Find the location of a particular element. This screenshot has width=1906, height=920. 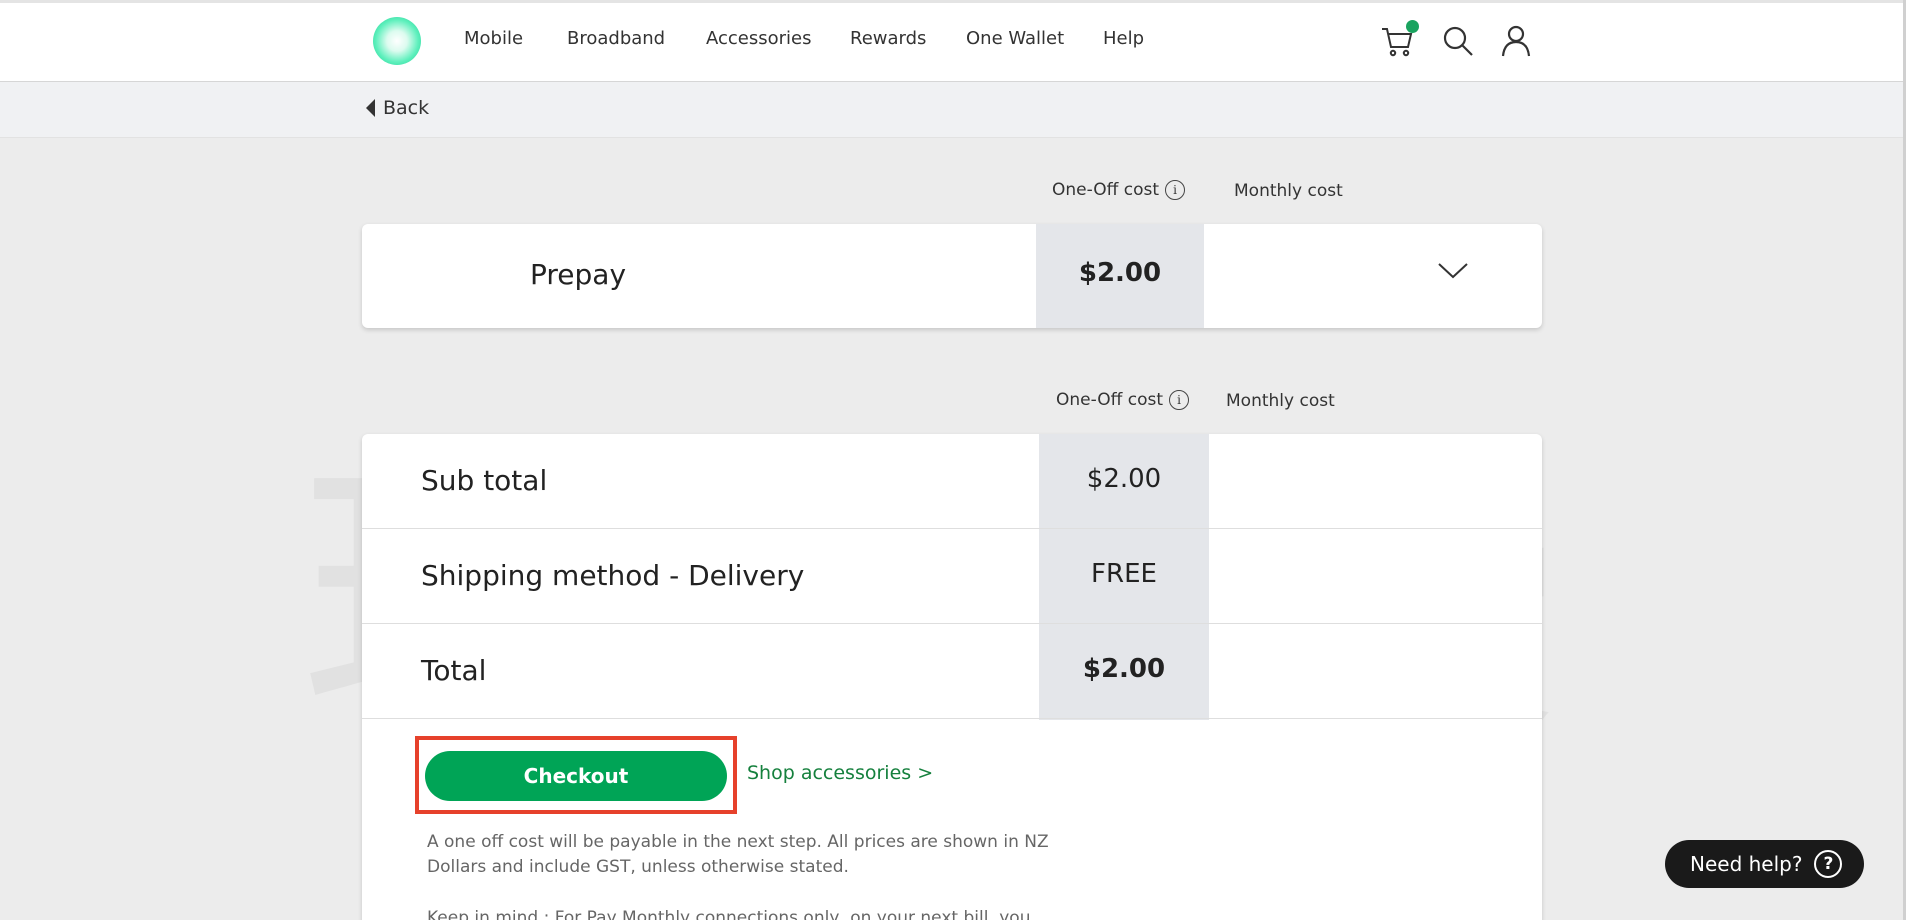

shop-accessories-link: Shop accessories > is located at coordinates (840, 773).